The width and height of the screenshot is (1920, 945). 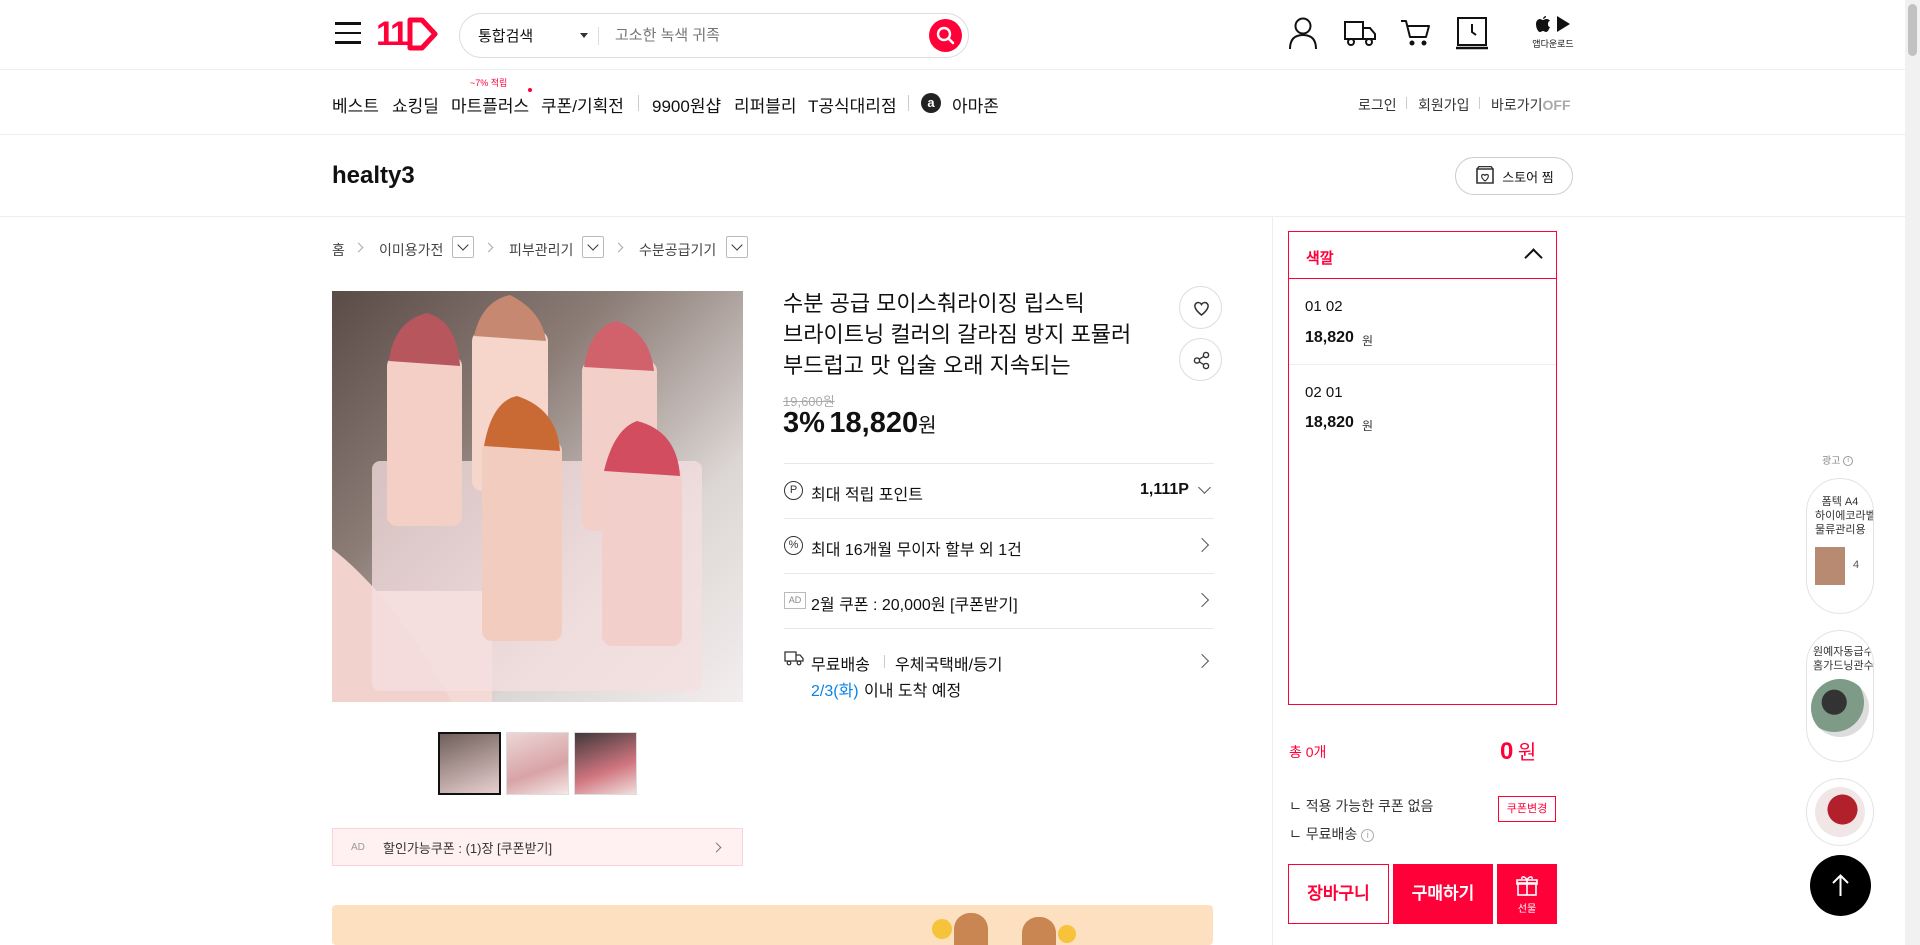 What do you see at coordinates (1368, 835) in the screenshot?
I see `info-icon: i` at bounding box center [1368, 835].